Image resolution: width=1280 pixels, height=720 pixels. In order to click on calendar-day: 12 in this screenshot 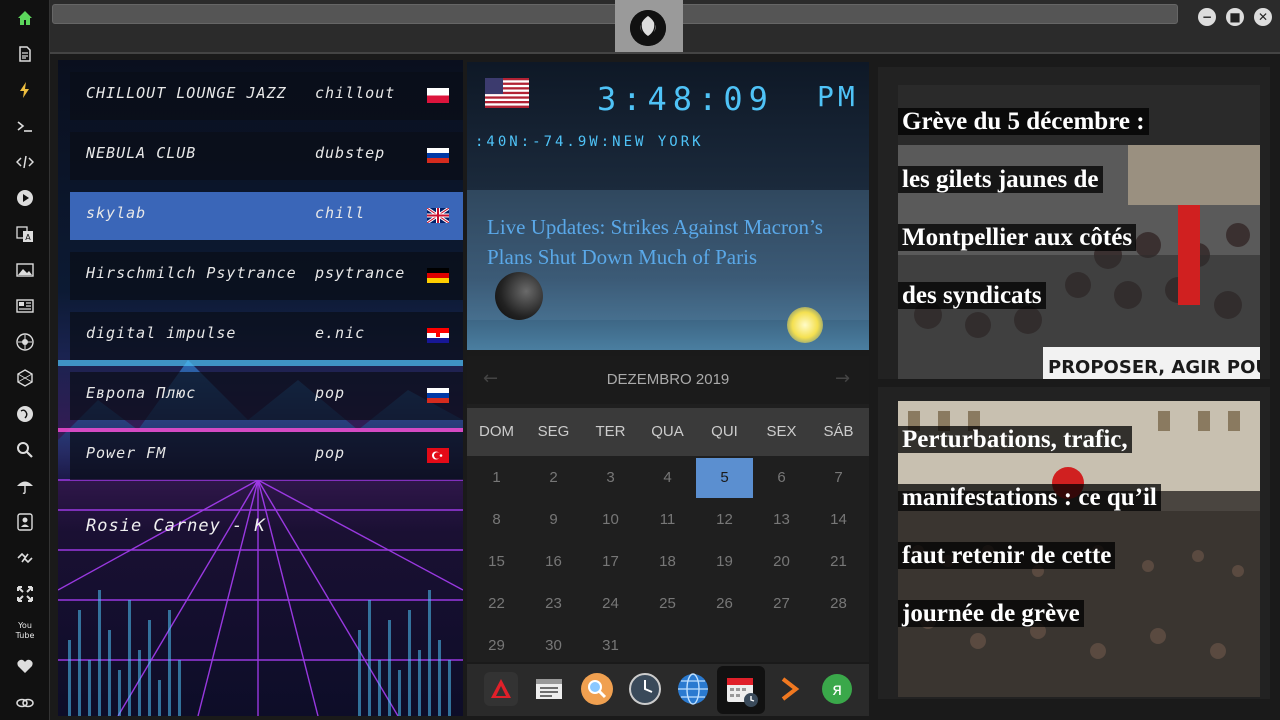, I will do `click(724, 520)`.